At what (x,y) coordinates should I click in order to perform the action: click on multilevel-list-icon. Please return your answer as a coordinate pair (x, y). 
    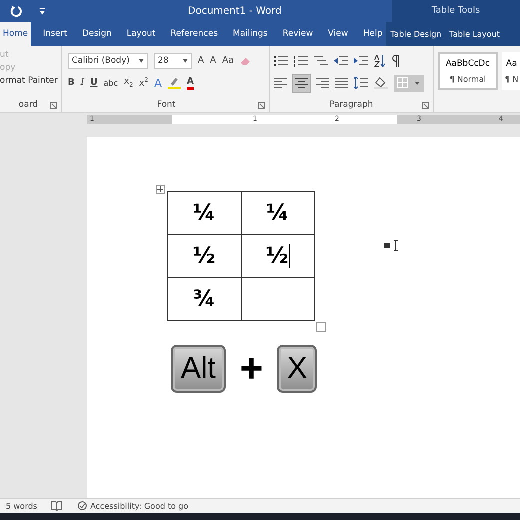
    Looking at the image, I should click on (321, 61).